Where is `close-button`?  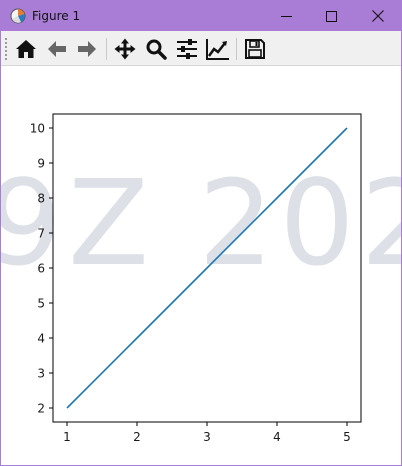 close-button is located at coordinates (377, 16).